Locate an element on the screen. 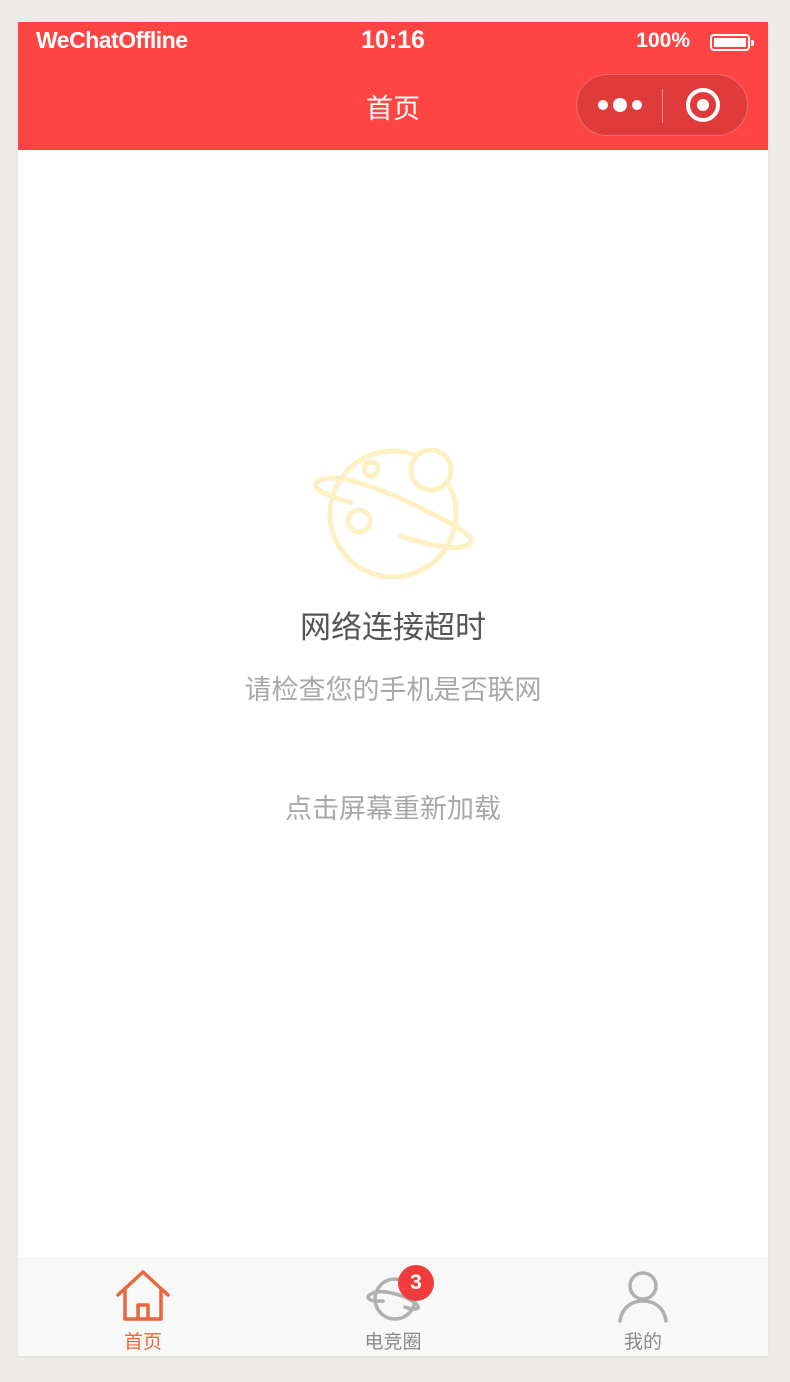 This screenshot has height=1382, width=790. navigation-bar: 首页 is located at coordinates (393, 106).